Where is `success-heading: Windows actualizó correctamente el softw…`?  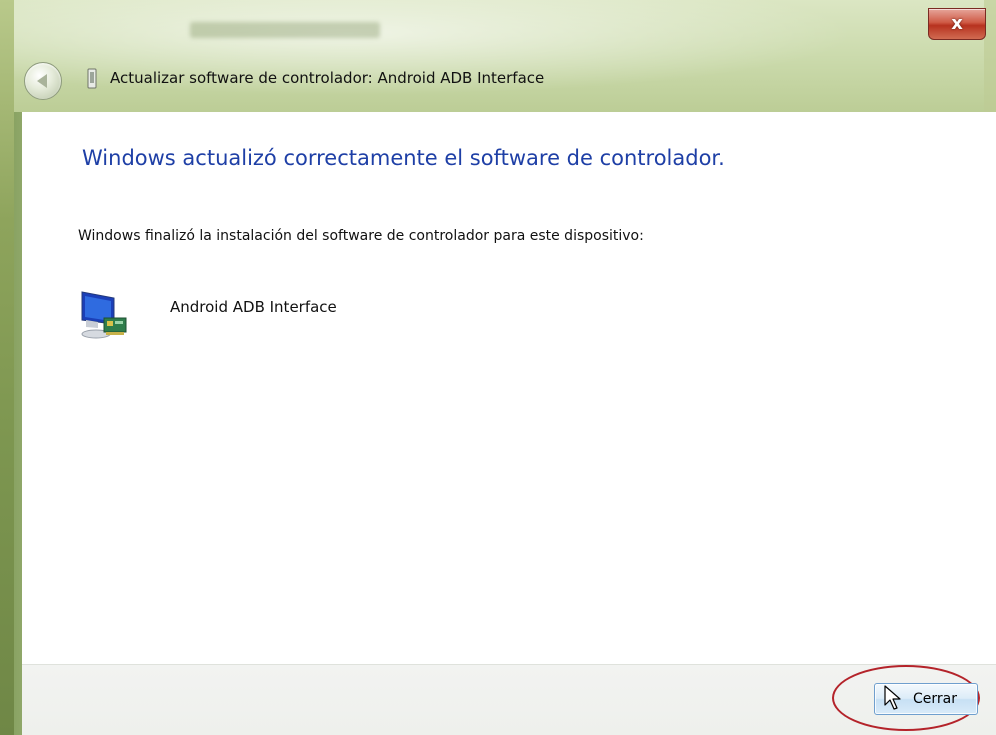
success-heading: Windows actualizó correctamente el softw… is located at coordinates (403, 158).